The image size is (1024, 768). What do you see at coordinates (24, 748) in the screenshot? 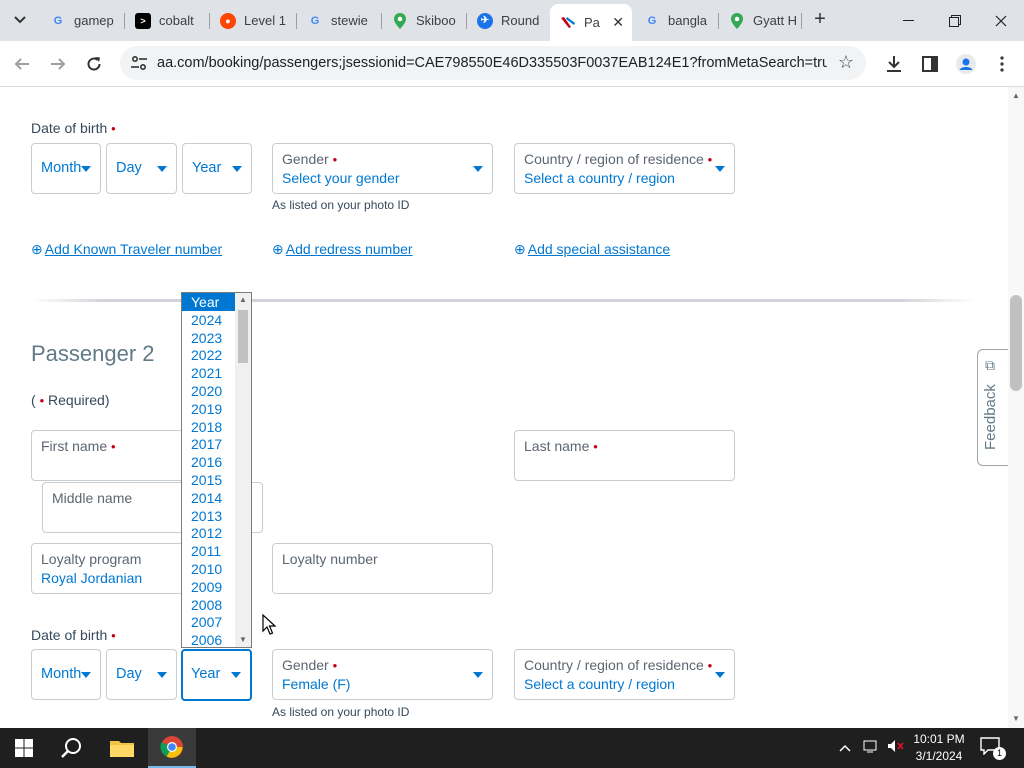
I see `windows-start-icon` at bounding box center [24, 748].